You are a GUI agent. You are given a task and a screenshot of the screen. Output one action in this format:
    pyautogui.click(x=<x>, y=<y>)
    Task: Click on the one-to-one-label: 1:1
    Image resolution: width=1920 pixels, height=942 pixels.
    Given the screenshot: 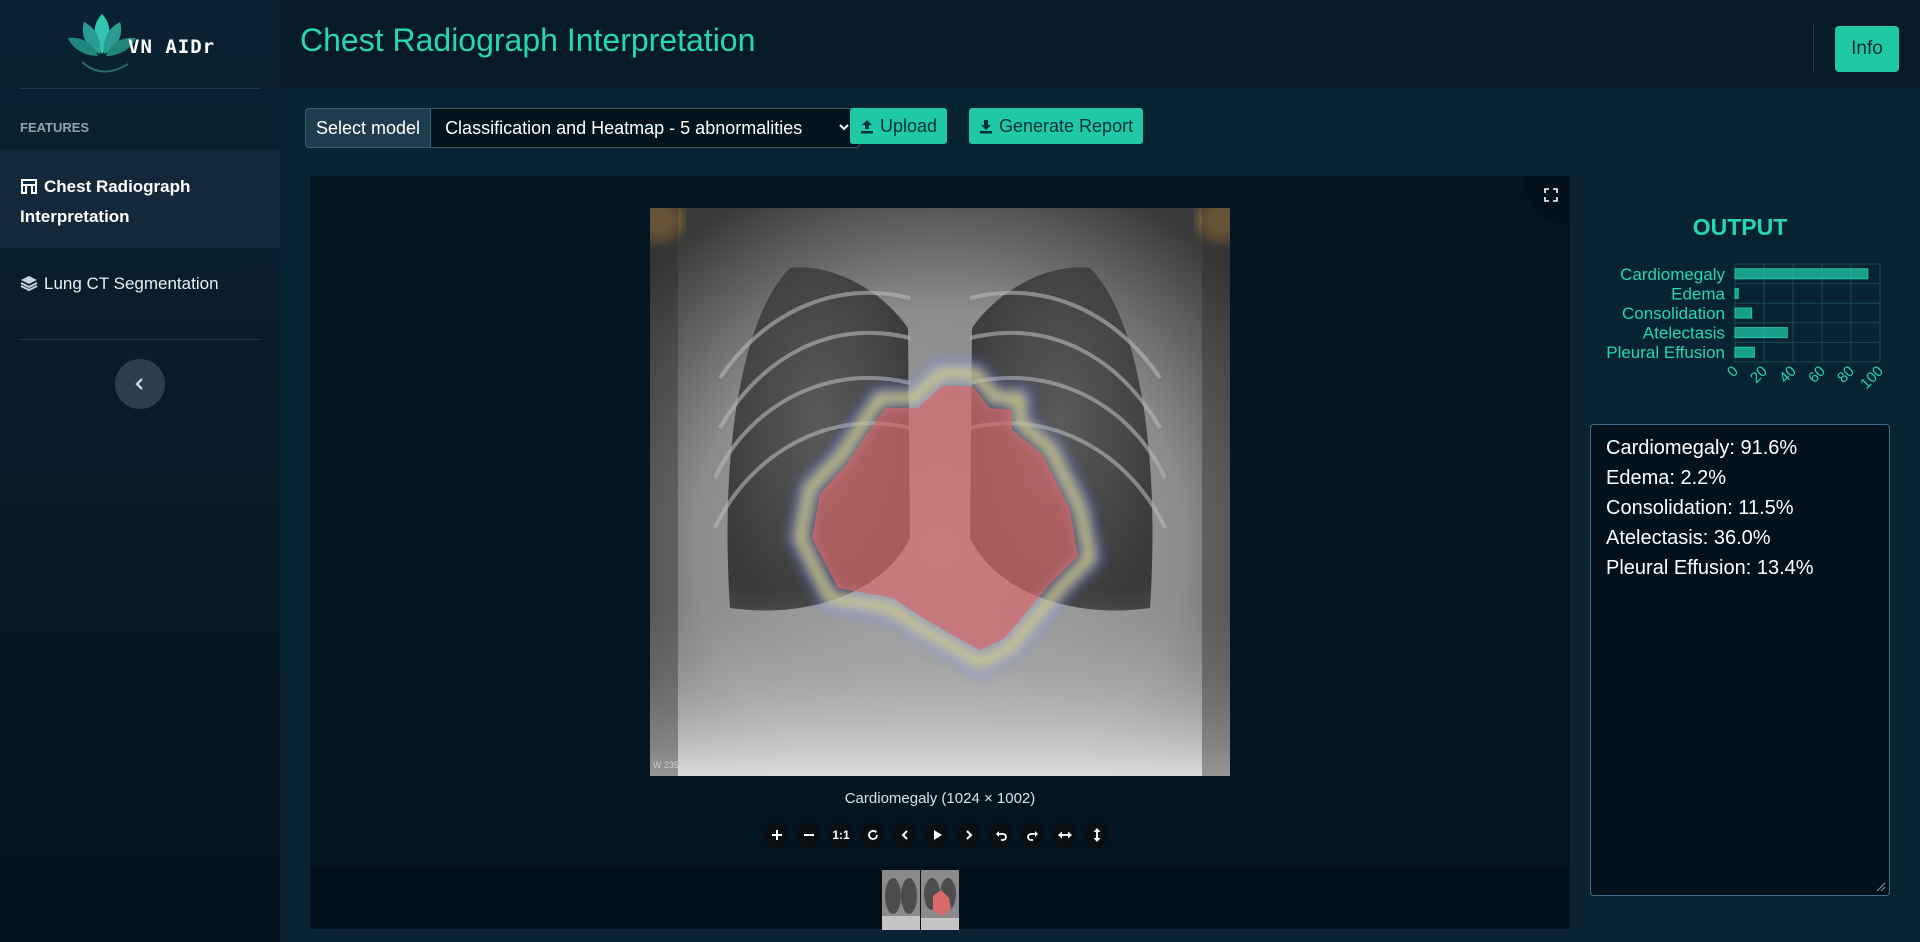 What is the action you would take?
    pyautogui.click(x=841, y=835)
    